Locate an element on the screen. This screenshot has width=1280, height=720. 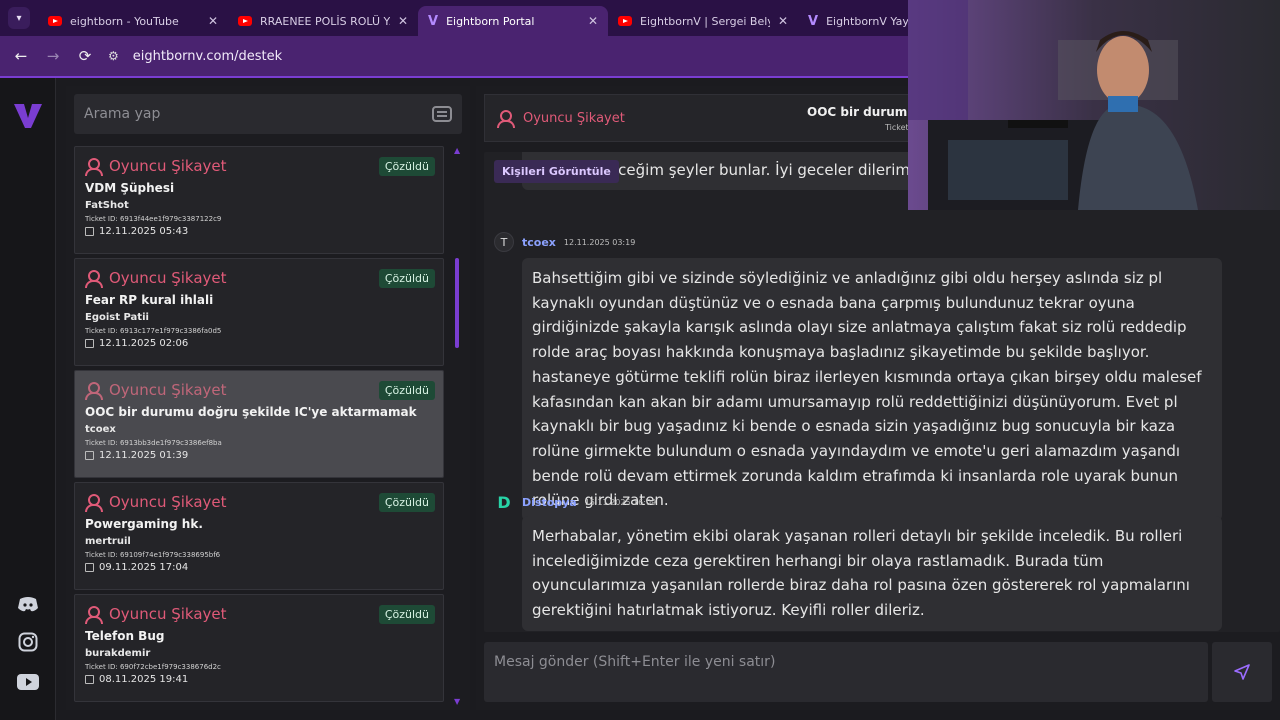
ticket-id: Ticket ID: 6913c177e1f979c3386fa0d5 is located at coordinates (153, 331).